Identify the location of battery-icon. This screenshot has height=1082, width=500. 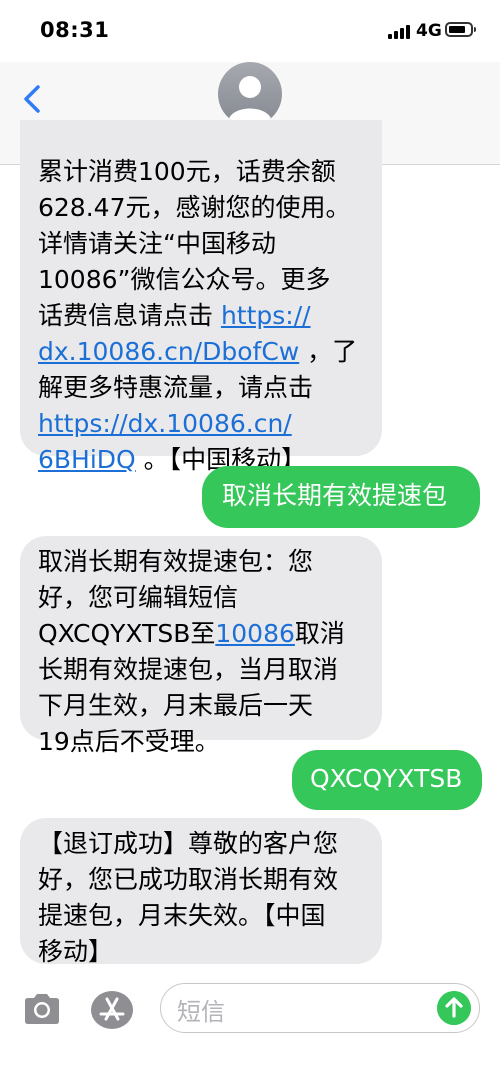
(460, 29).